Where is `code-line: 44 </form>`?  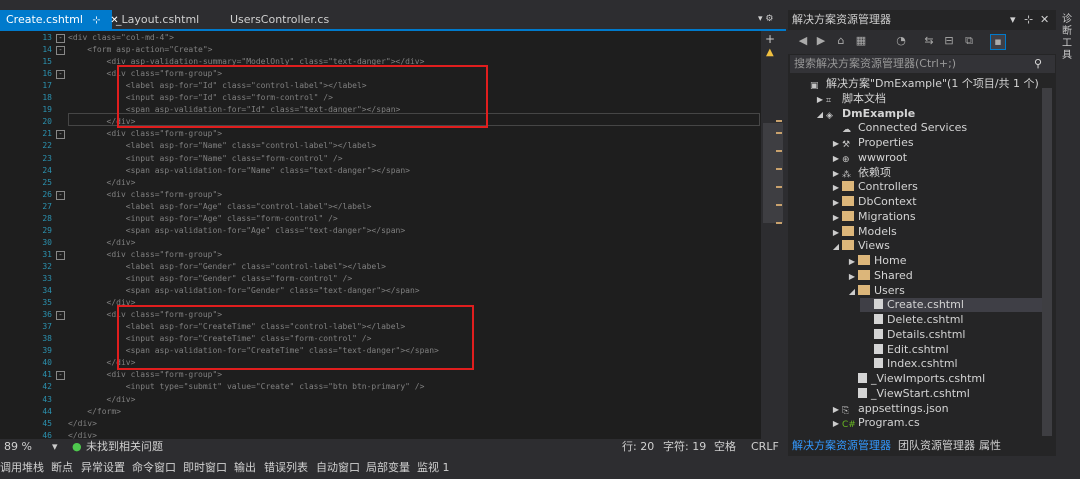 code-line: 44 </form> is located at coordinates (380, 412).